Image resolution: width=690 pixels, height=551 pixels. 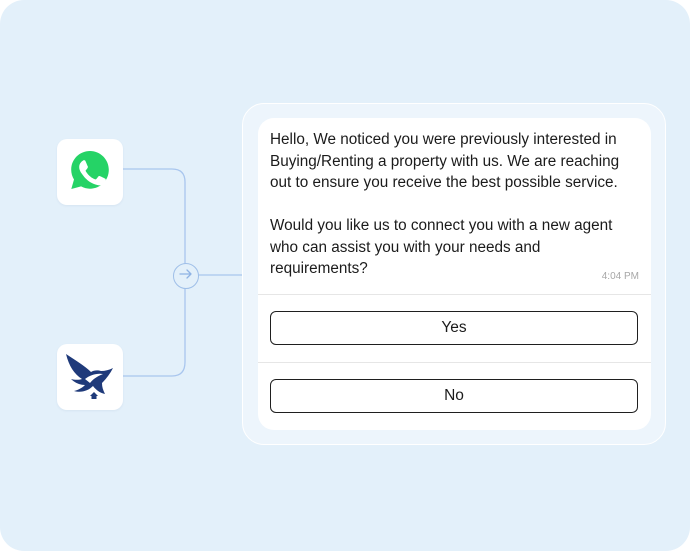 I want to click on brand-tile, so click(x=90, y=377).